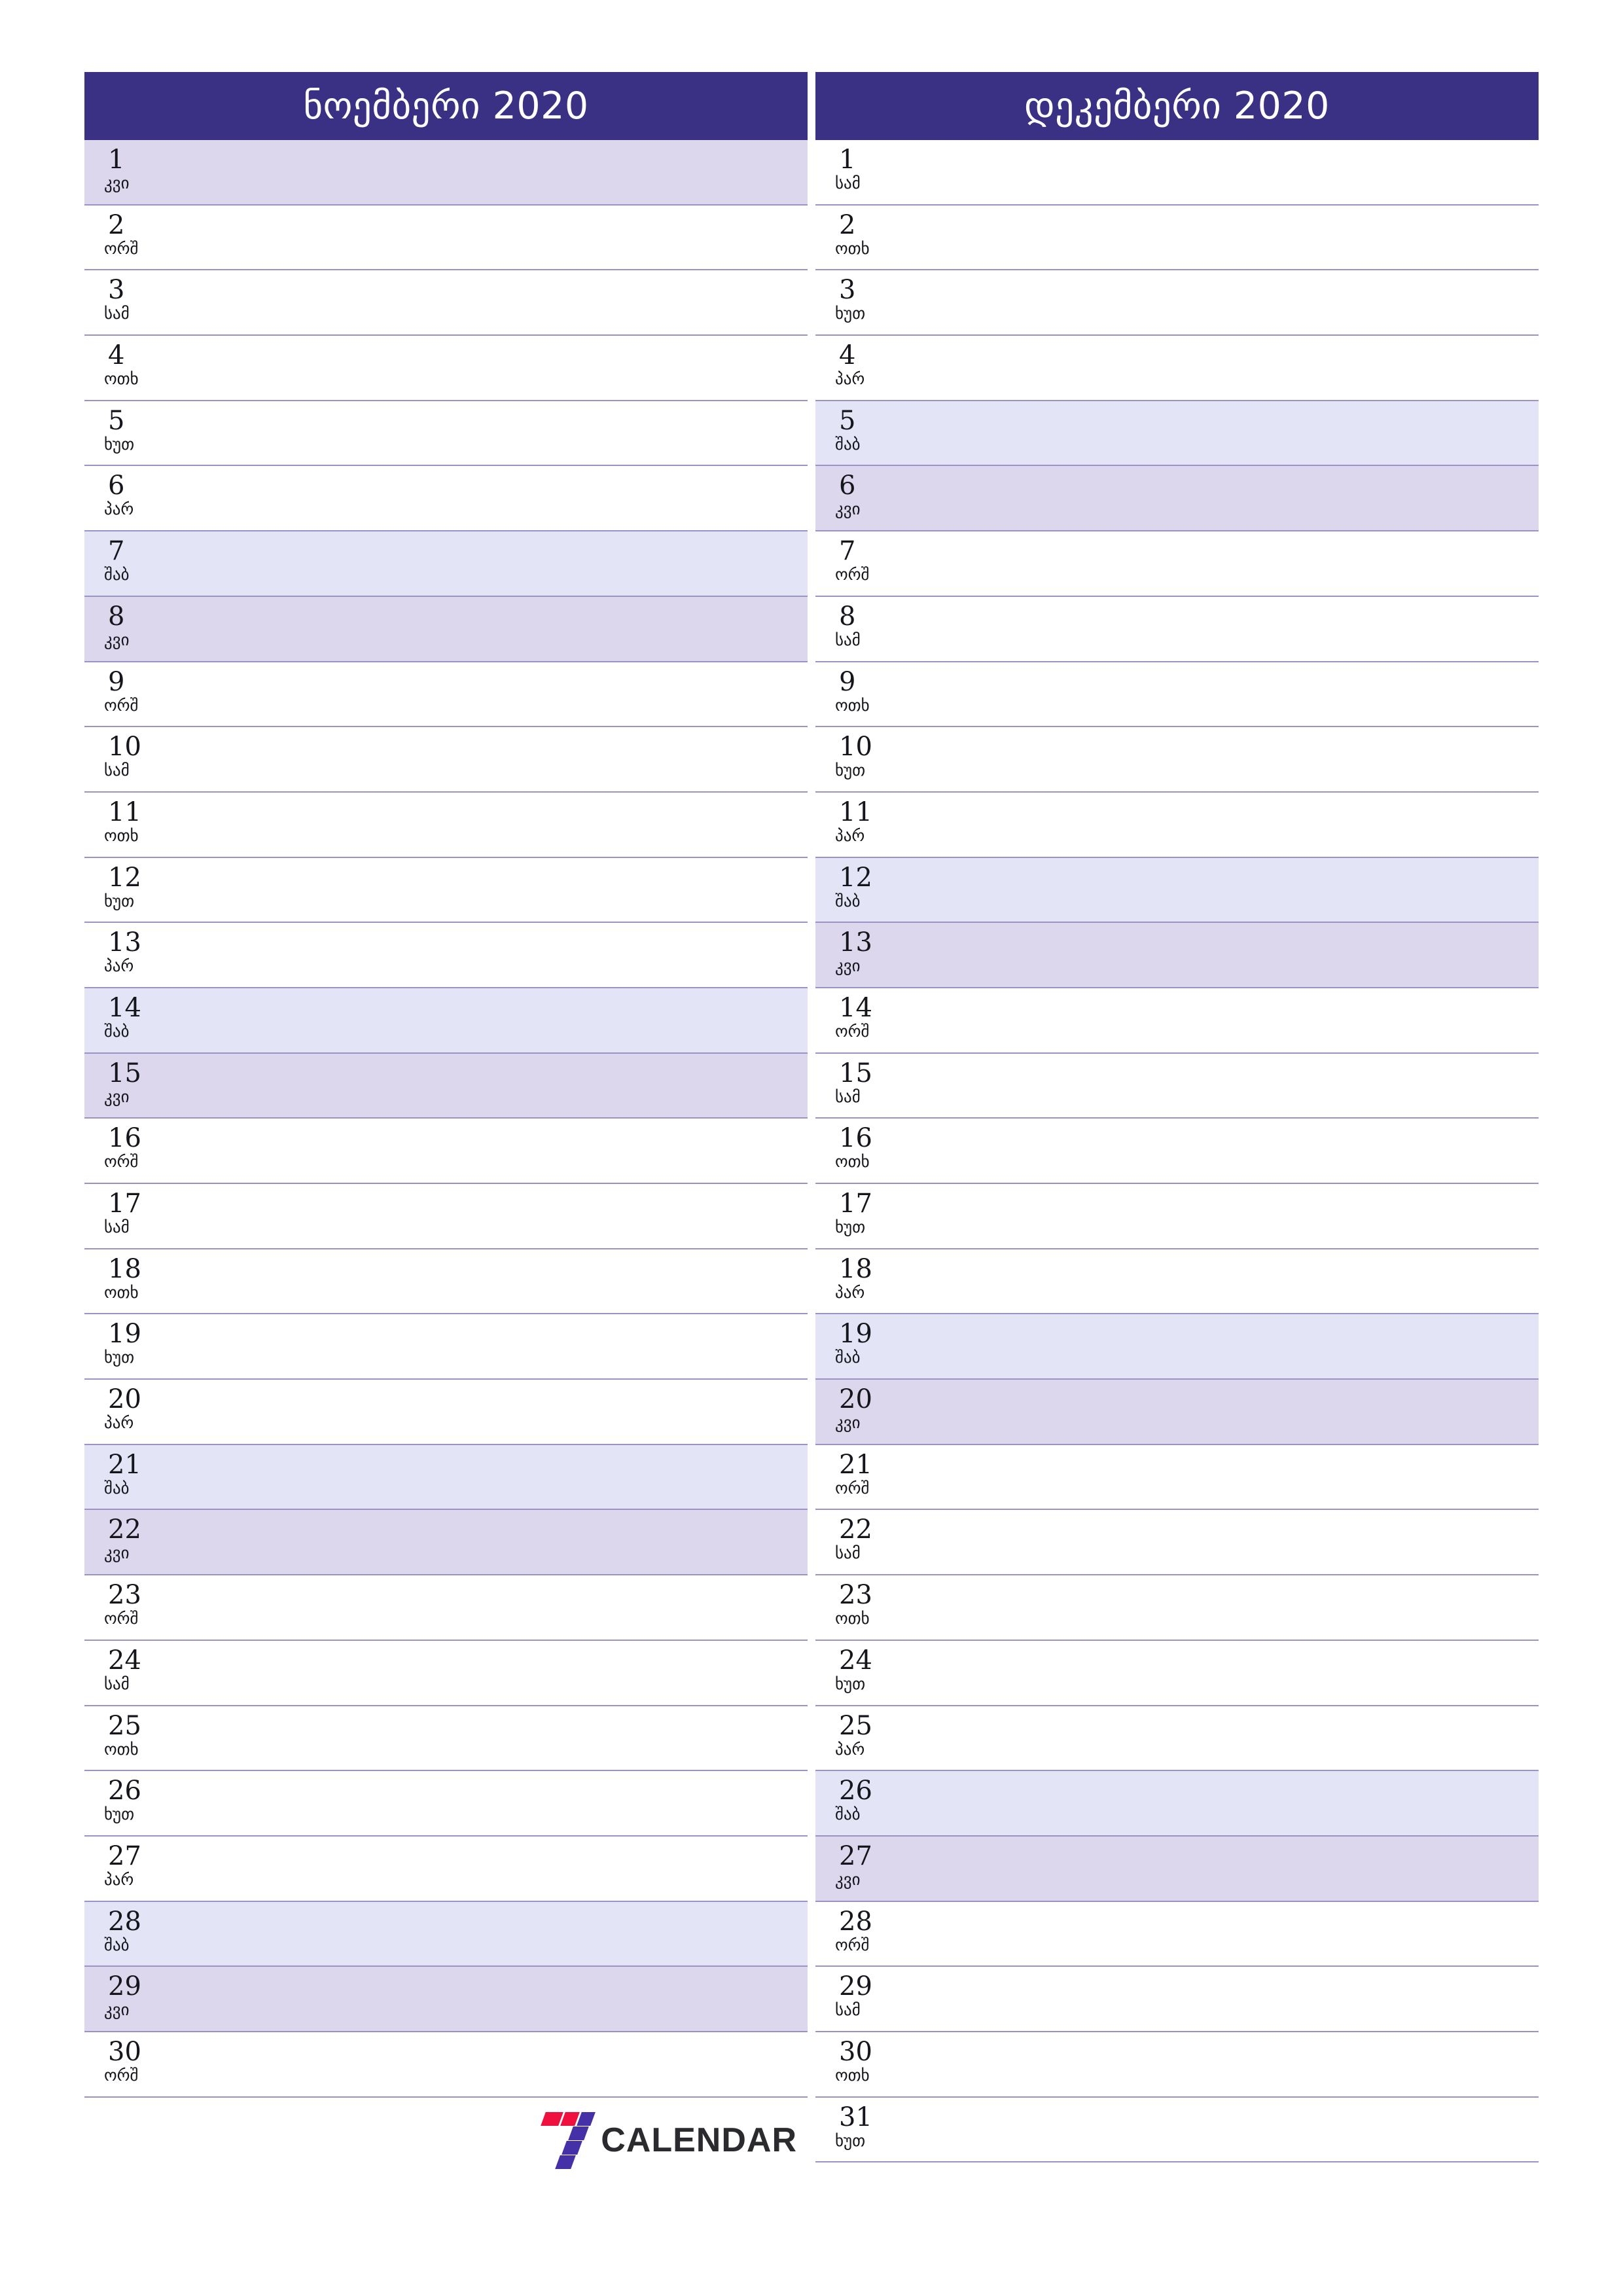  I want to click on day-row: 18 პარ, so click(1177, 1282).